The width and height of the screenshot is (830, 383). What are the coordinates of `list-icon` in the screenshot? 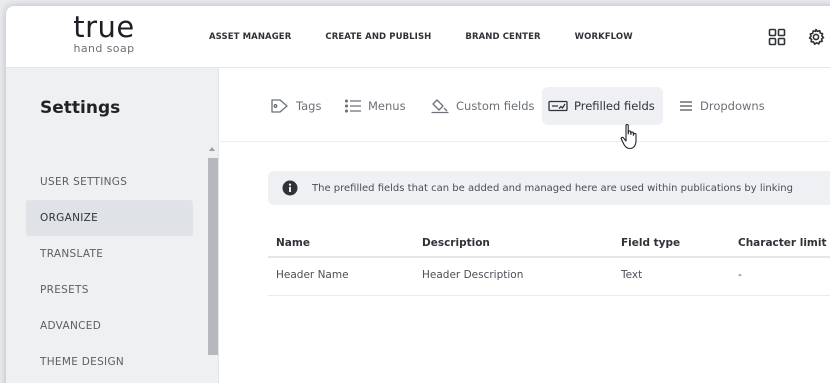 It's located at (353, 106).